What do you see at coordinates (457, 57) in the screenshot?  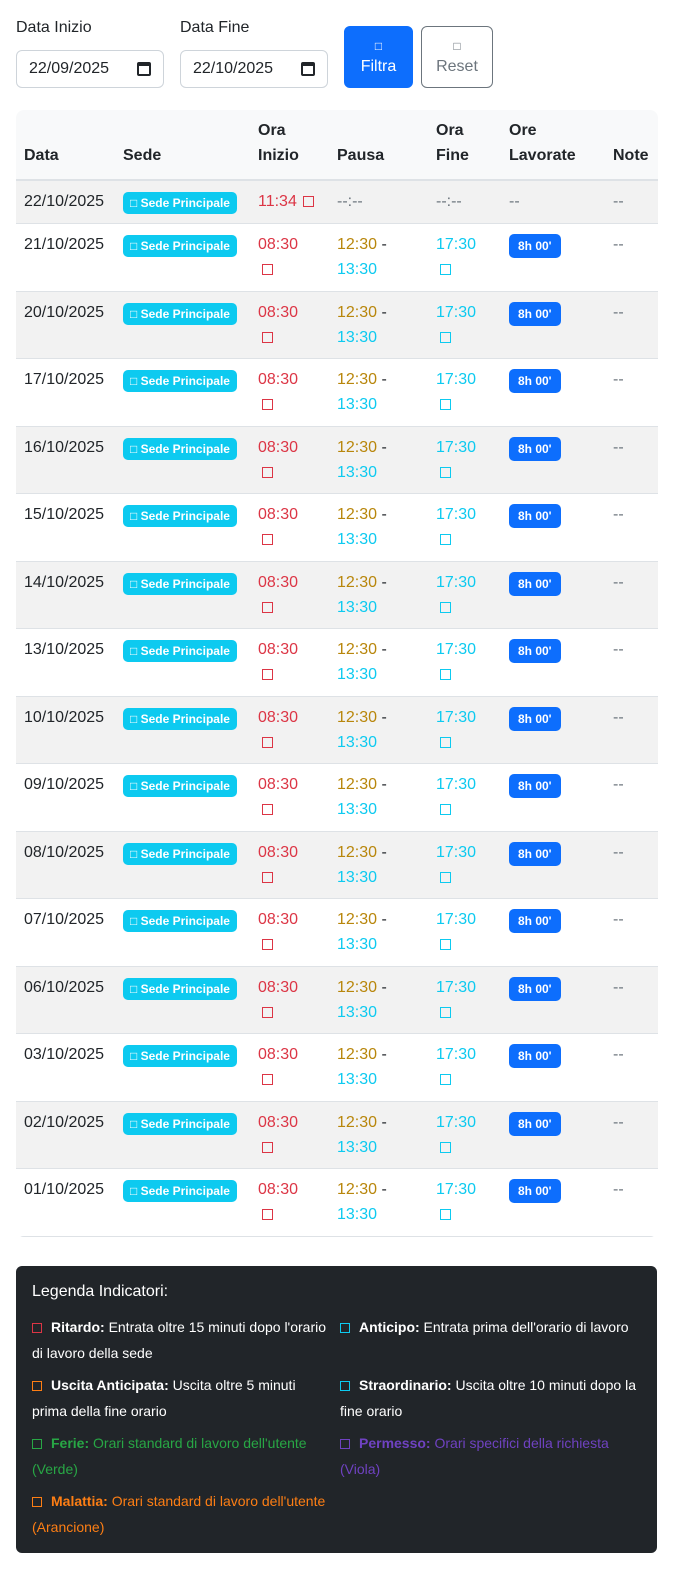 I see `reset-button: □ Reset` at bounding box center [457, 57].